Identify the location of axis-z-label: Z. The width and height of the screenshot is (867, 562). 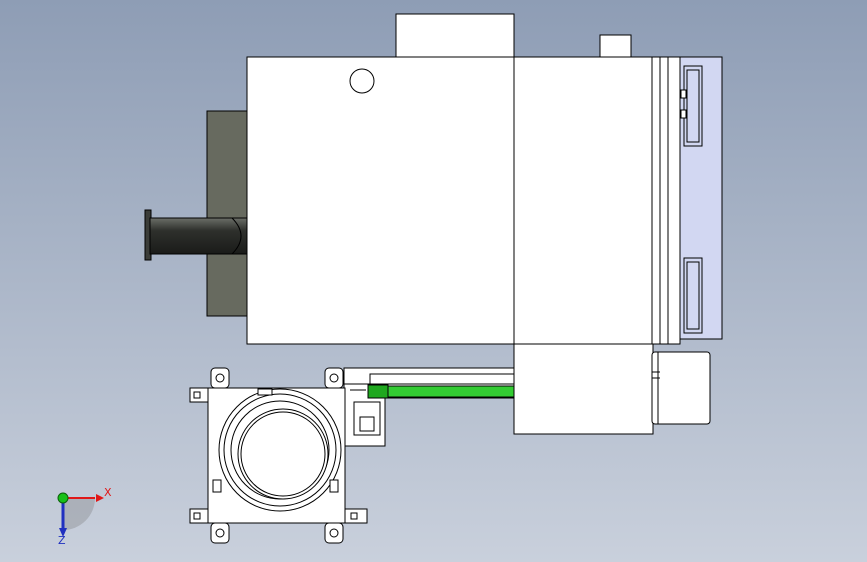
(62, 540).